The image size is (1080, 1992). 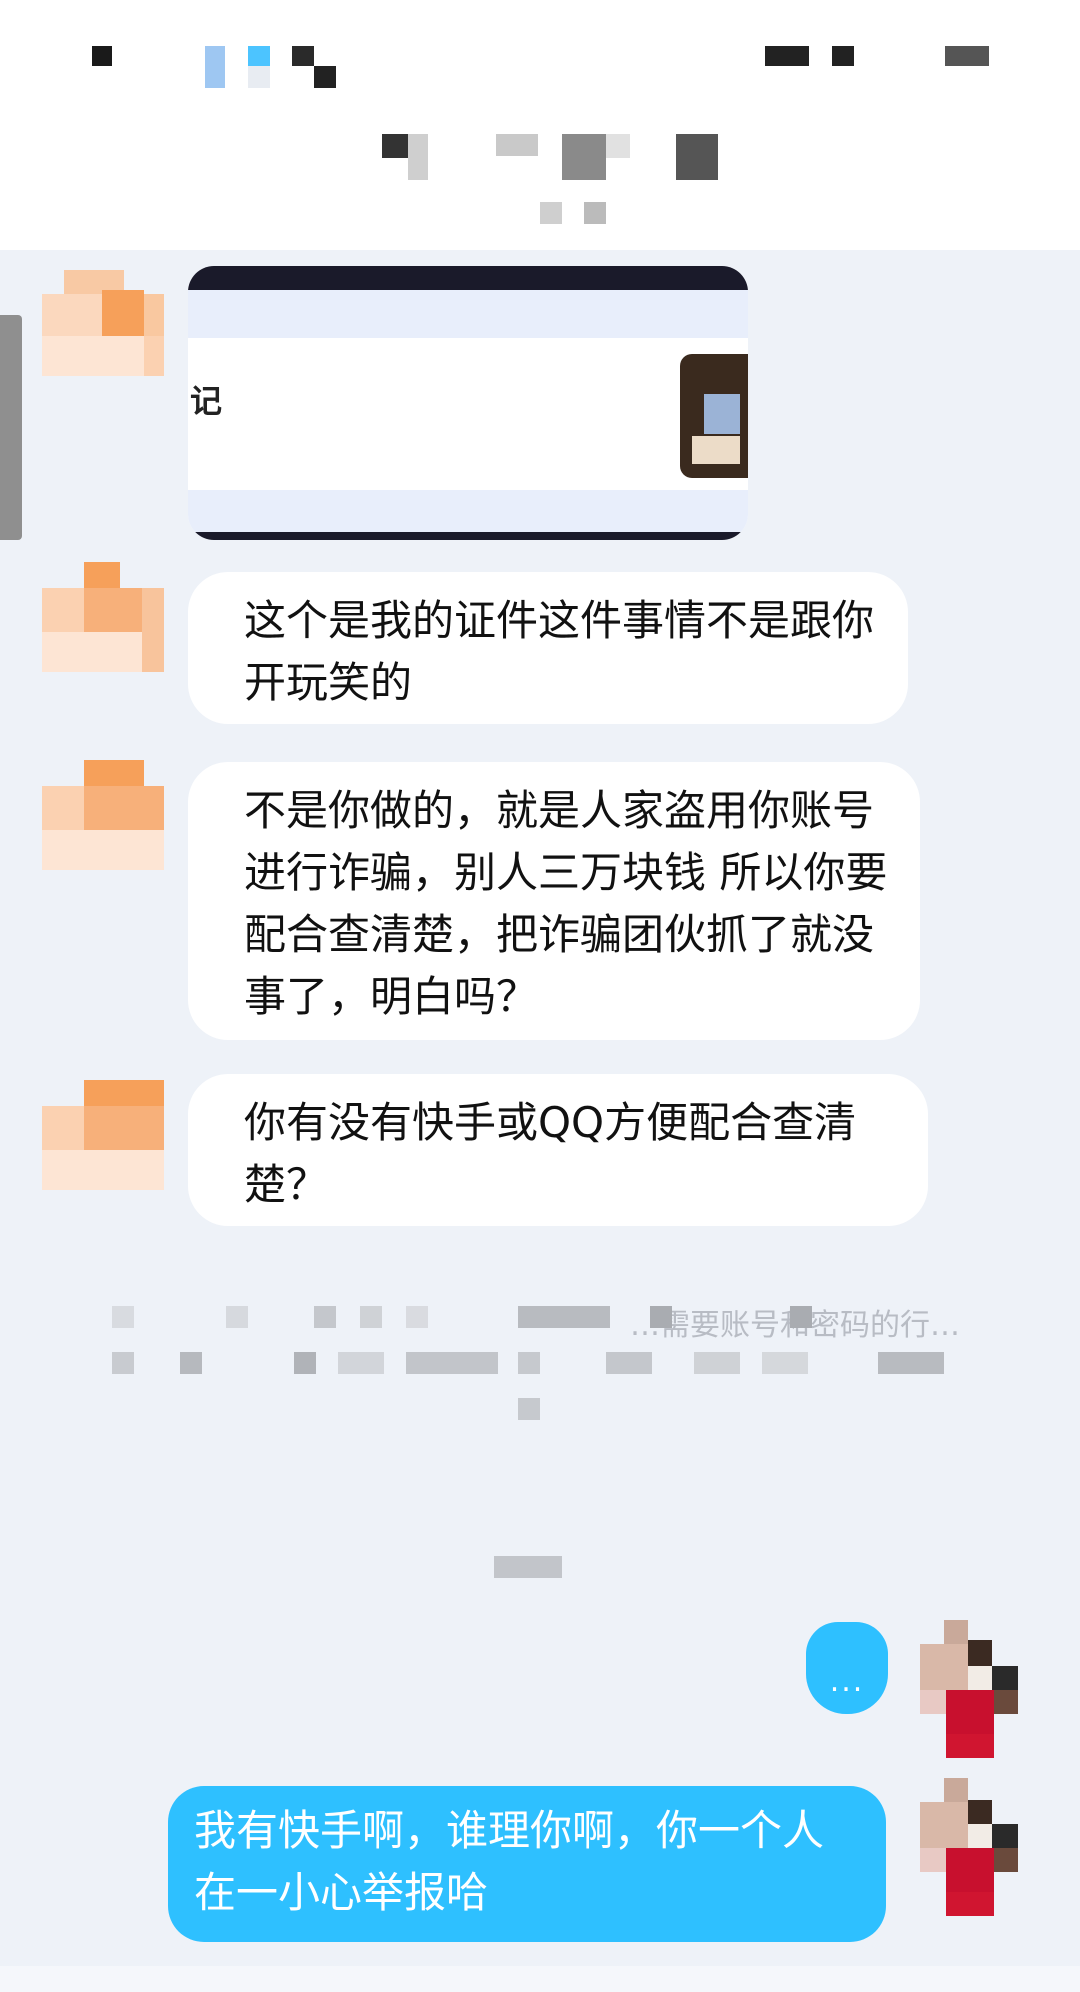 What do you see at coordinates (714, 416) in the screenshot?
I see `id-photo-thumbnail` at bounding box center [714, 416].